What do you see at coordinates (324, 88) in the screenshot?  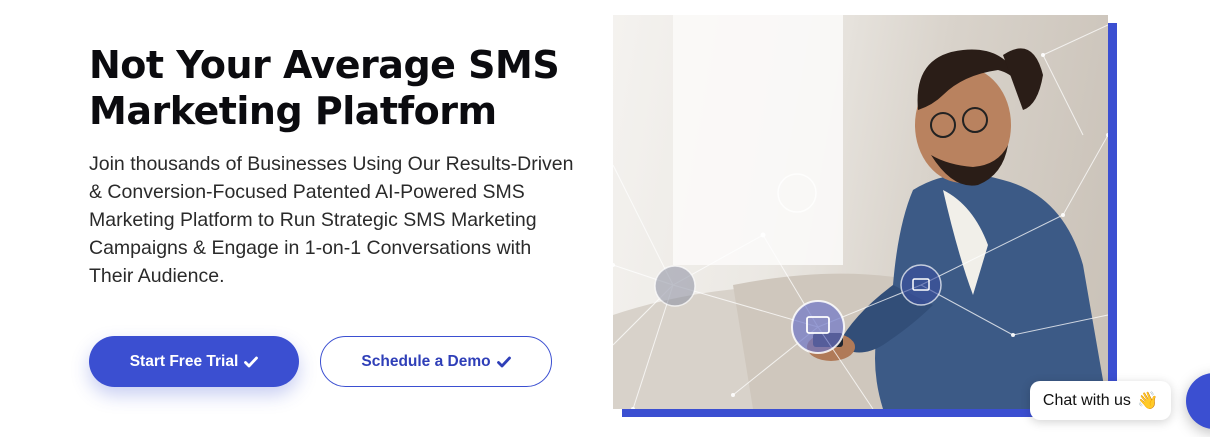 I see `hero-title: Not Your Average SMS Marketing Platform` at bounding box center [324, 88].